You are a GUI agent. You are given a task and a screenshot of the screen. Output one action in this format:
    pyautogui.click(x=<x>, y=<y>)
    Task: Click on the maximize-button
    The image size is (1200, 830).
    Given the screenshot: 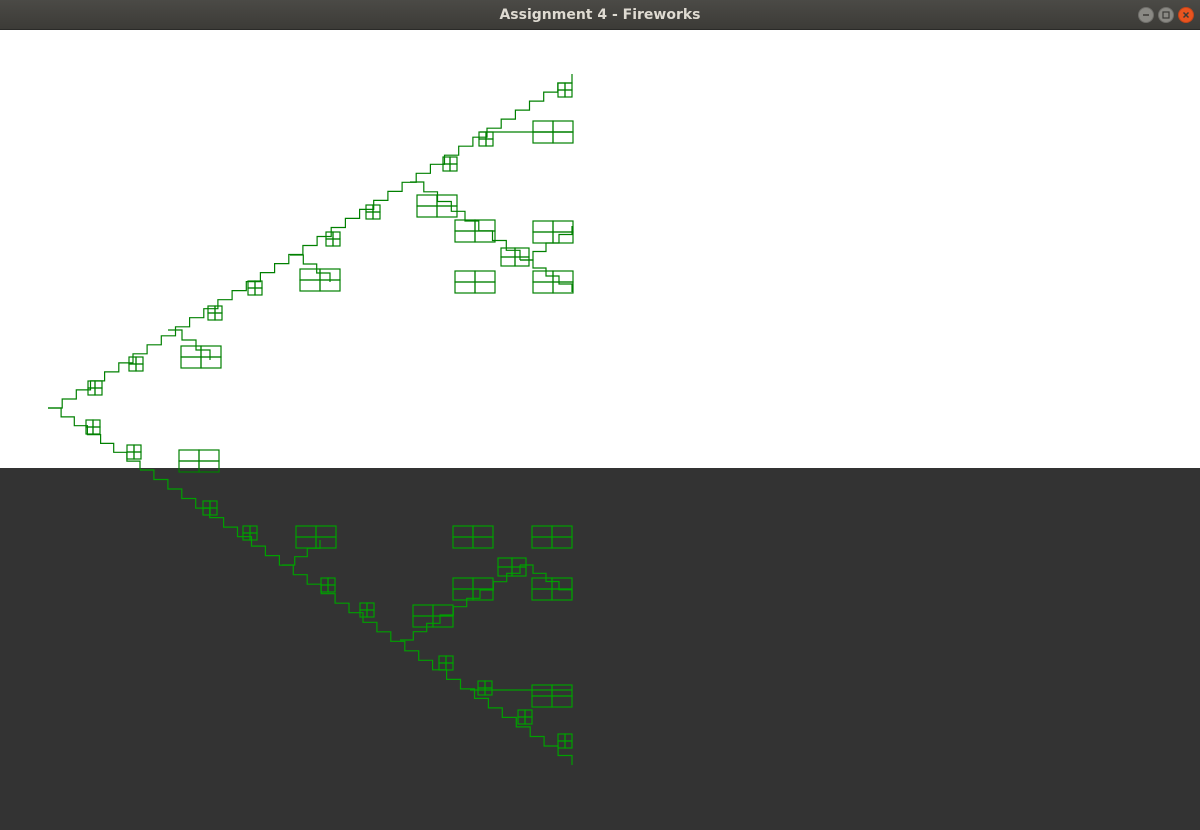 What is the action you would take?
    pyautogui.click(x=1166, y=15)
    